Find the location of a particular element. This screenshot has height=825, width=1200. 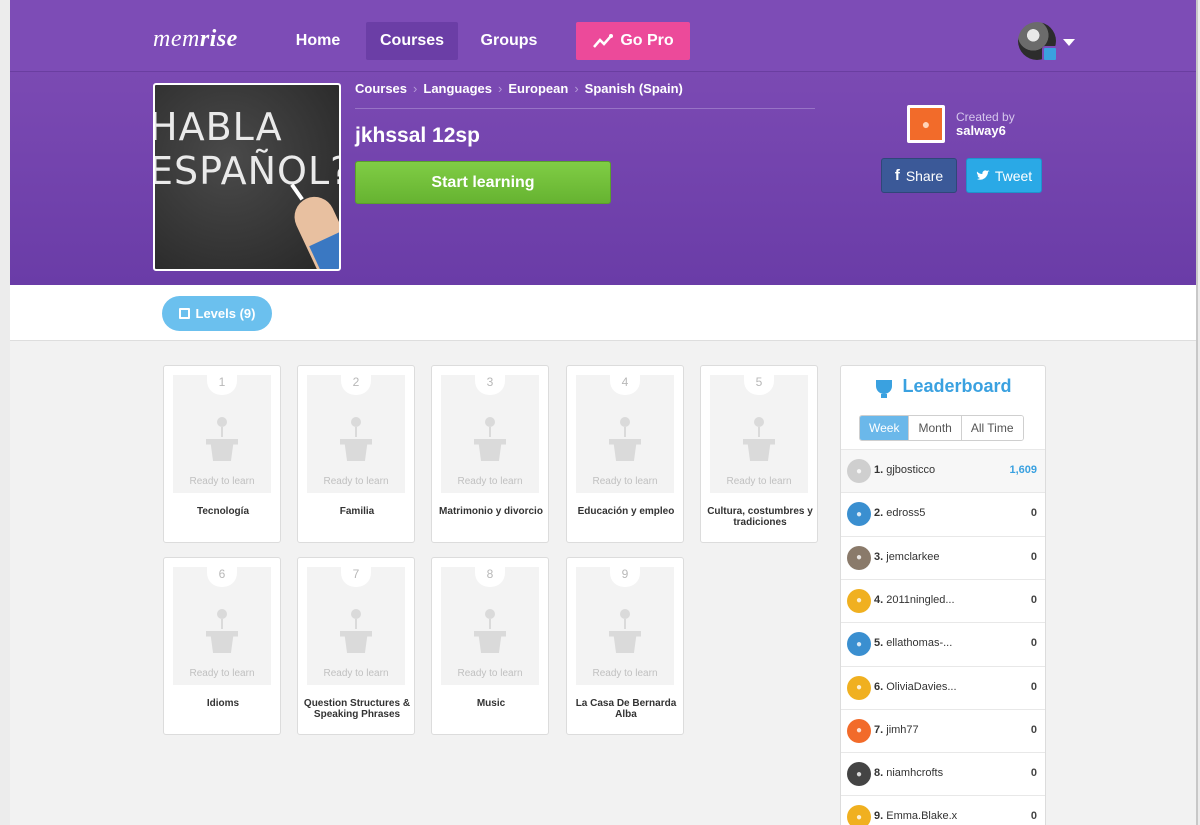

level-card: 9 Ready to learn La Casa De Bernarda Alba is located at coordinates (625, 646).